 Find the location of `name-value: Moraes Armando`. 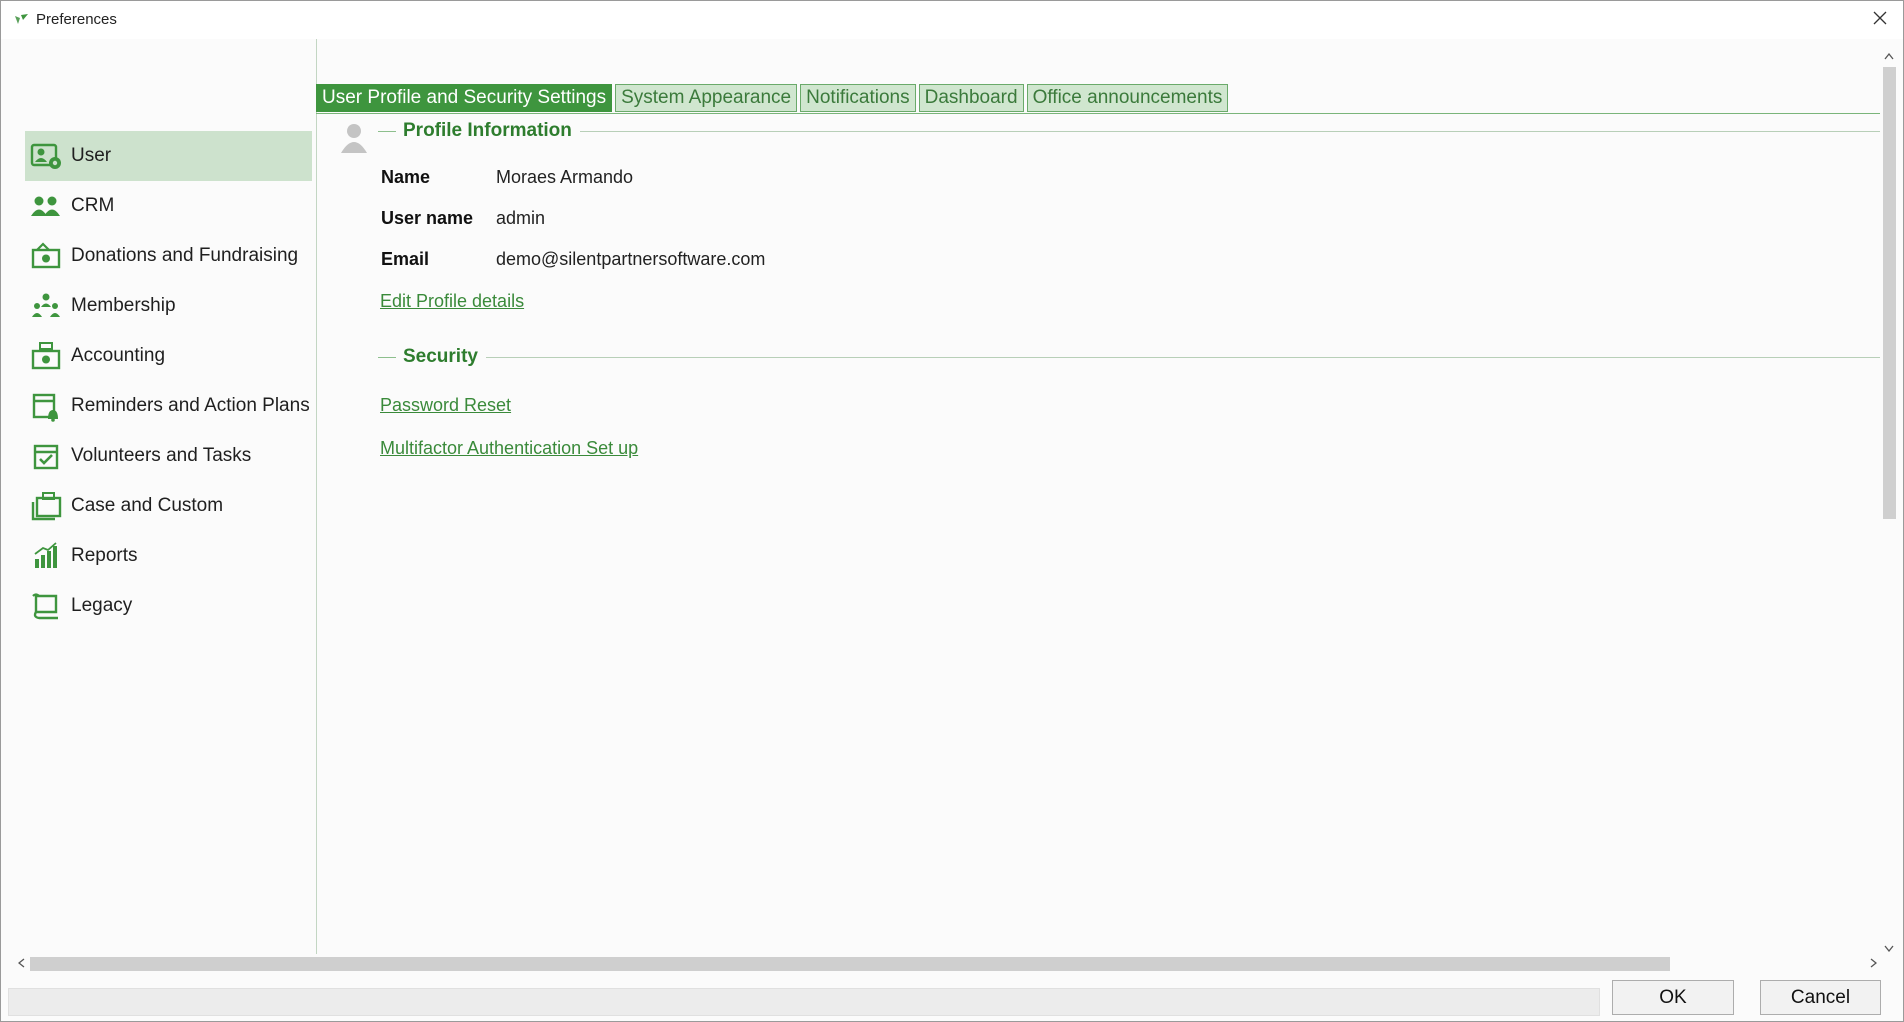

name-value: Moraes Armando is located at coordinates (565, 177).